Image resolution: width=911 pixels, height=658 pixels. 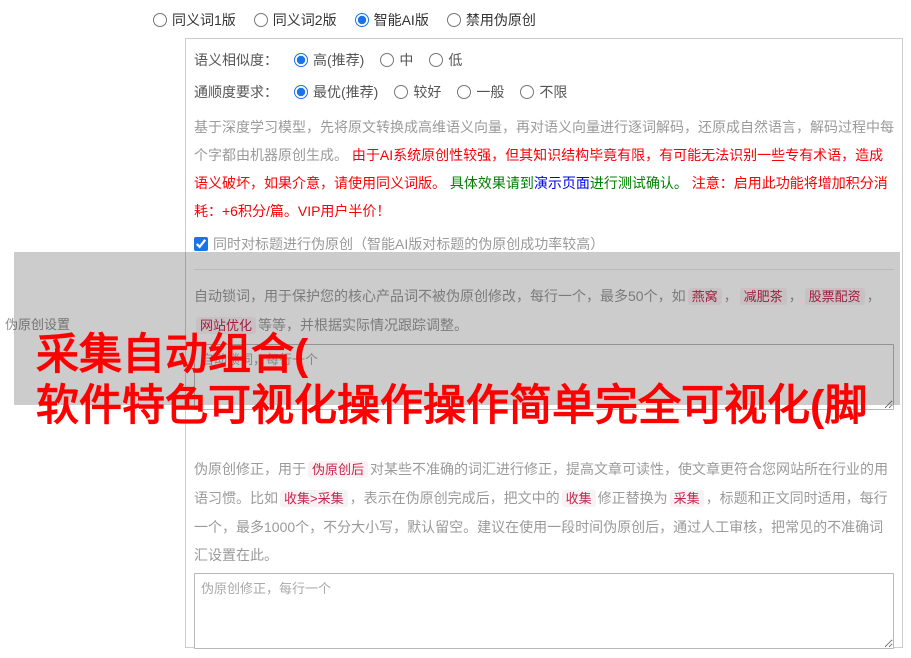 What do you see at coordinates (236, 92) in the screenshot?
I see `fluency-requirement-label: 通顺度要求：` at bounding box center [236, 92].